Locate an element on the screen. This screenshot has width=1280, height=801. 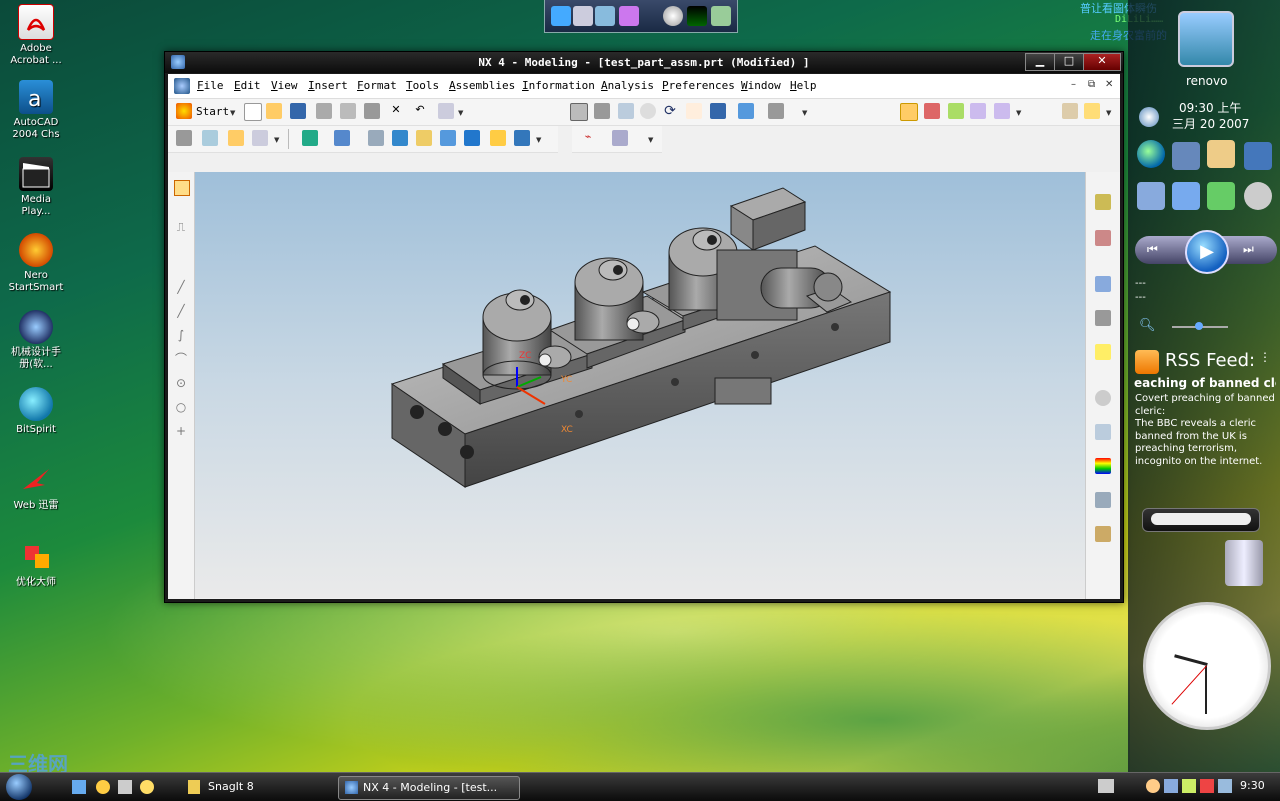
select-snap-icon is located at coordinates (909, 112).